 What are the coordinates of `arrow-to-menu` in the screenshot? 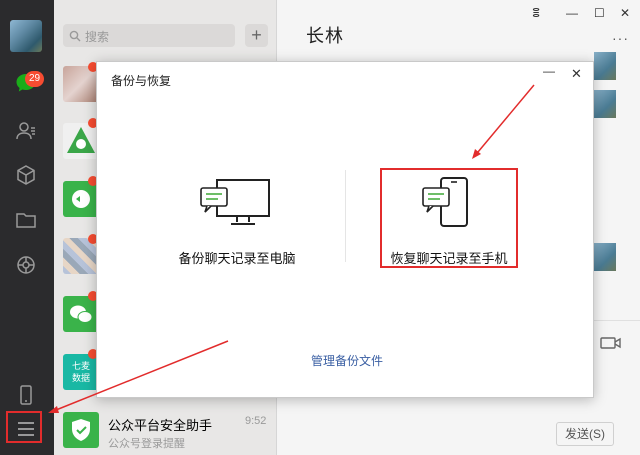 It's located at (142, 375).